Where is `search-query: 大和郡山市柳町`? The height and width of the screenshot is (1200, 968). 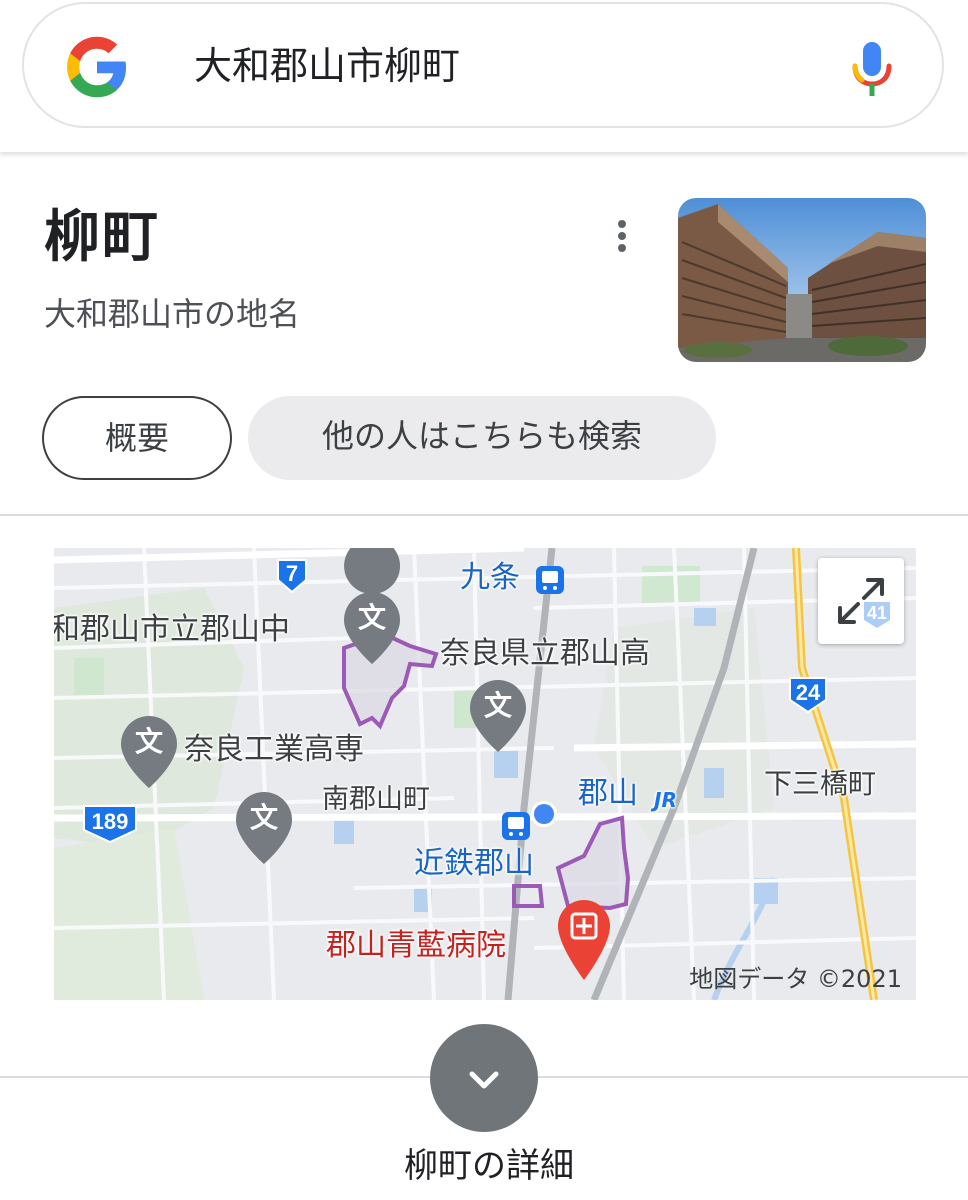 search-query: 大和郡山市柳町 is located at coordinates (327, 66).